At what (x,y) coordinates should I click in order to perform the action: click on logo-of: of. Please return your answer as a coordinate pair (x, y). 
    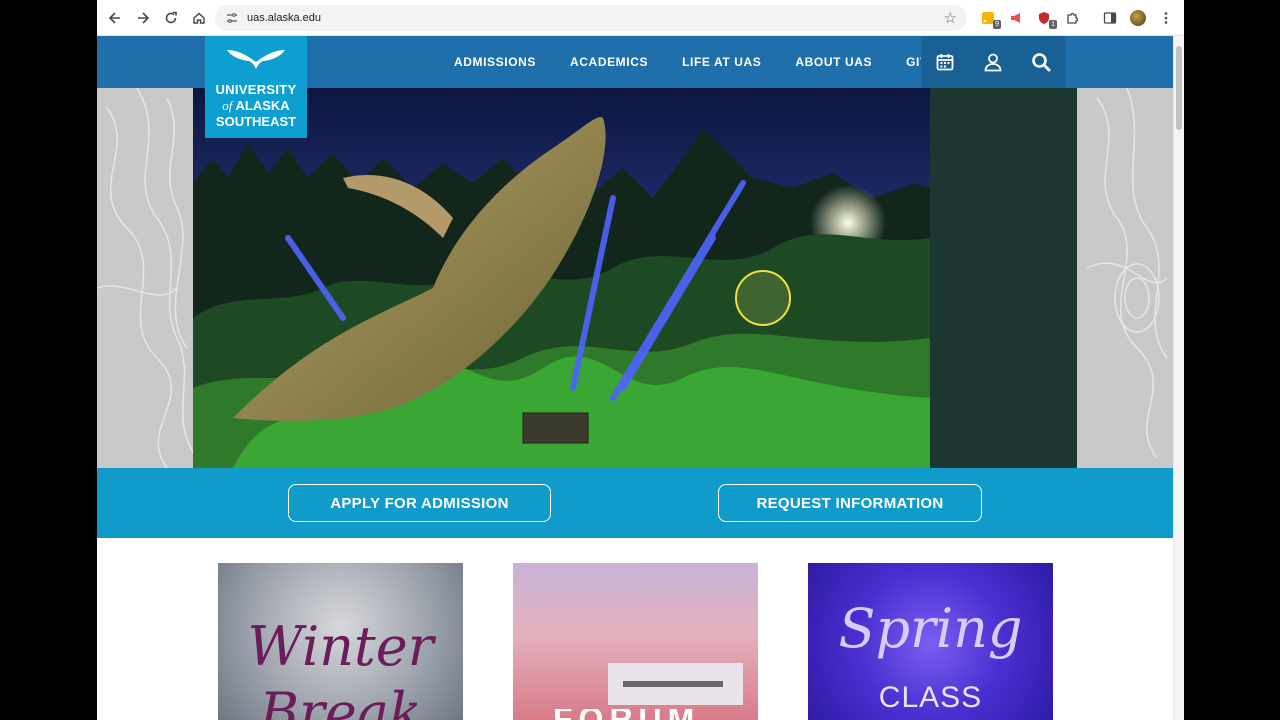
    Looking at the image, I should click on (227, 105).